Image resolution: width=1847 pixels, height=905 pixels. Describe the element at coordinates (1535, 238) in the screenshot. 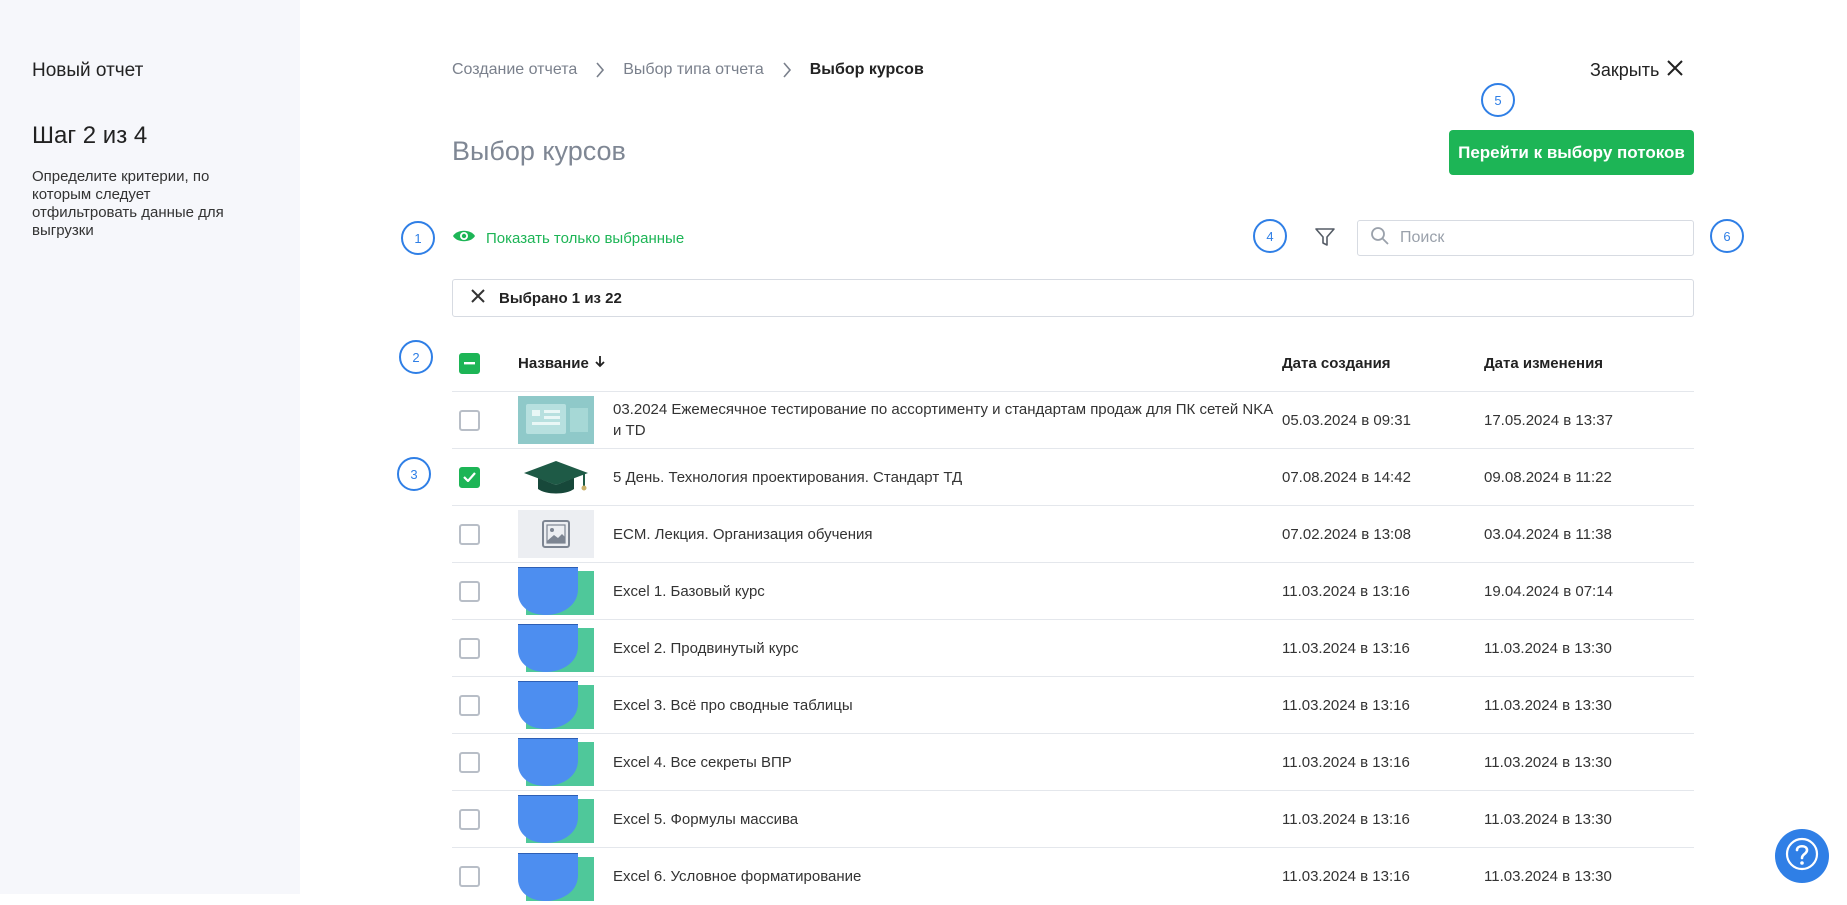

I see `search-input` at that location.